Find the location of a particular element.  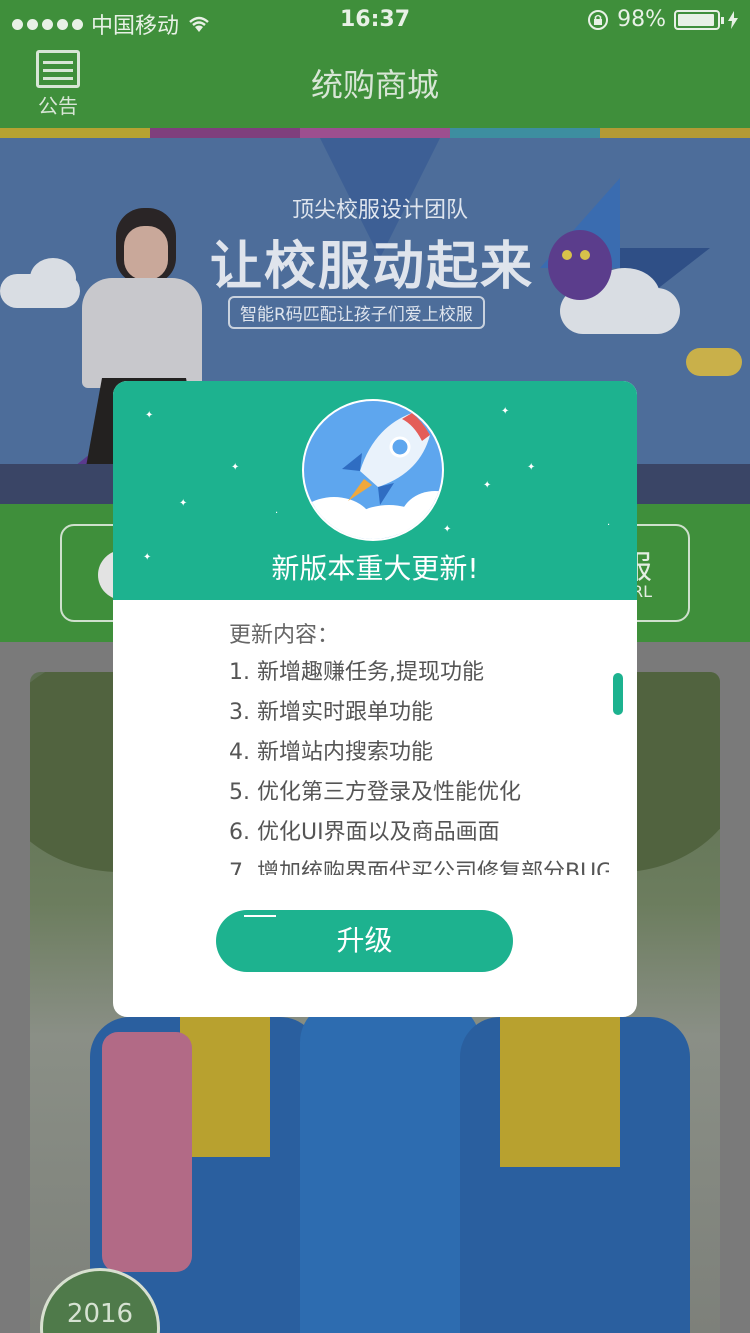

nav-bar: 公告 统购商城 is located at coordinates (375, 84).